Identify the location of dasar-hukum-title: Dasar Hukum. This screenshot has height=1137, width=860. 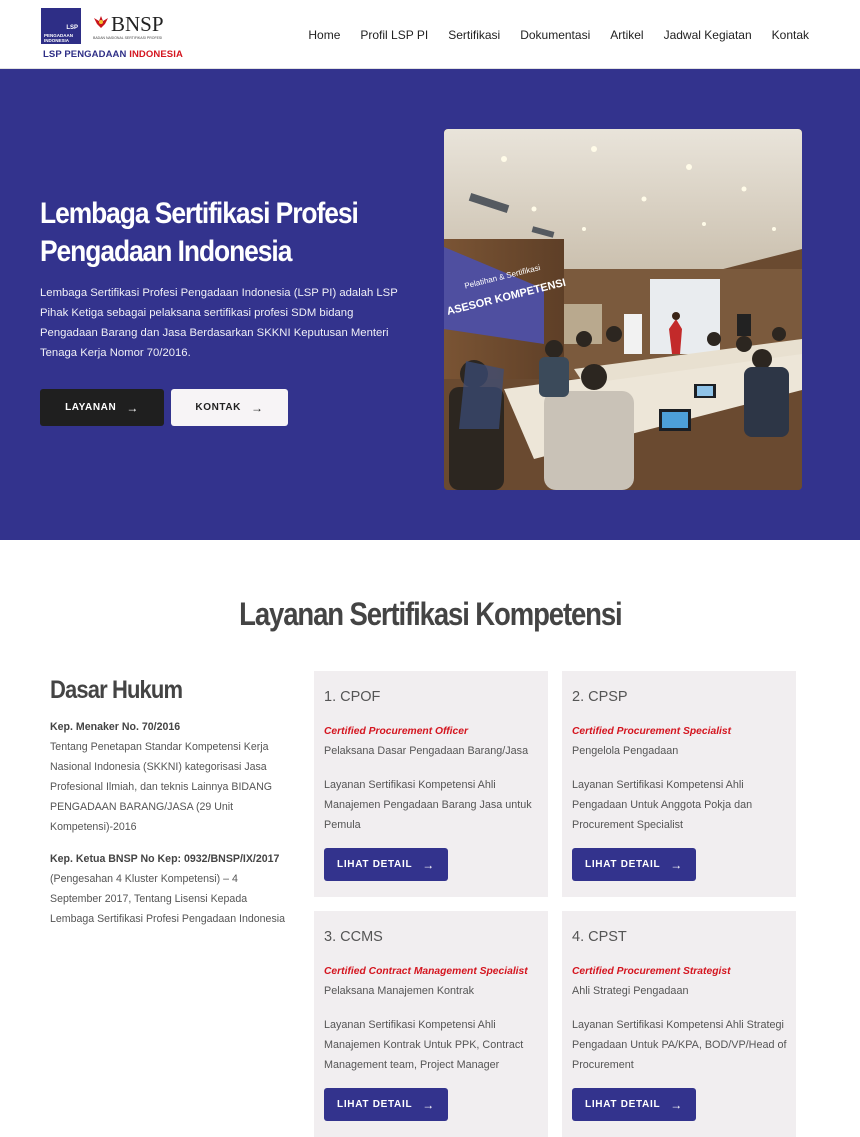
(116, 690).